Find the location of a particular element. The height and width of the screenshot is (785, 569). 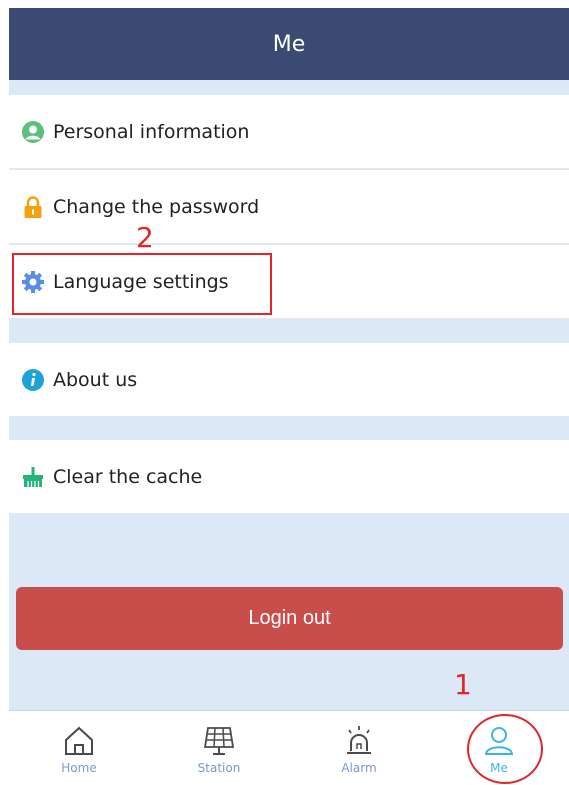

tab-label: Home is located at coordinates (79, 768).